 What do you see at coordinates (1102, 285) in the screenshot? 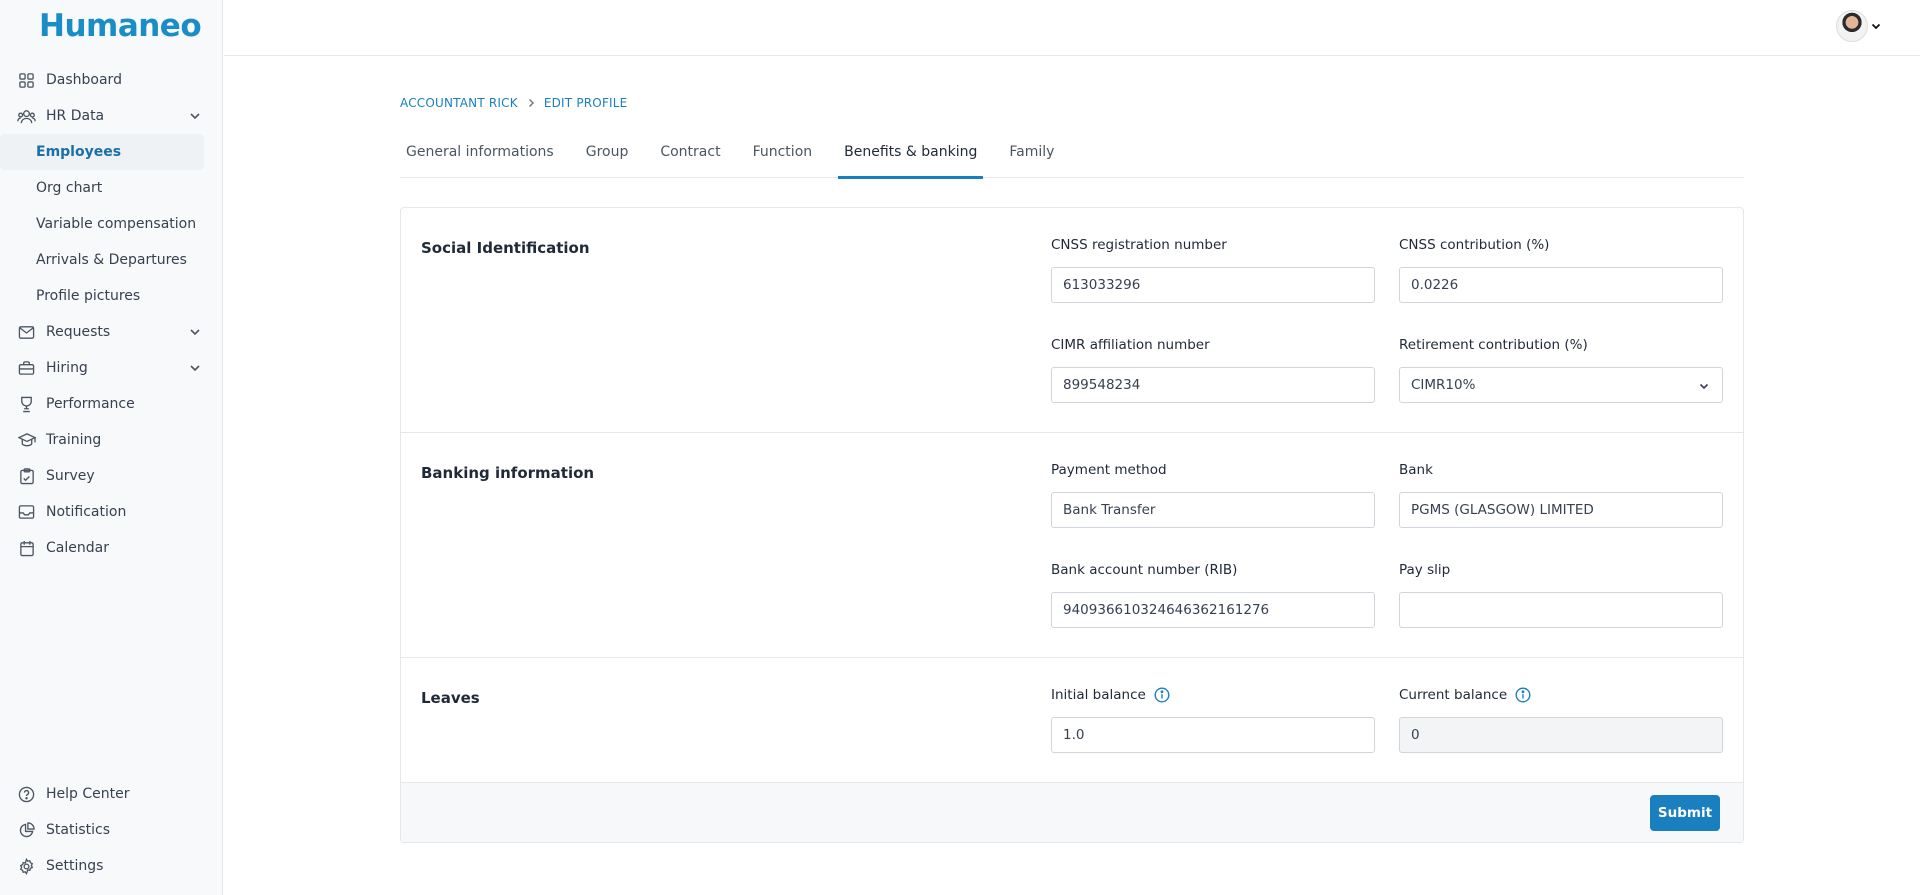
I see `input-value: 613033296` at bounding box center [1102, 285].